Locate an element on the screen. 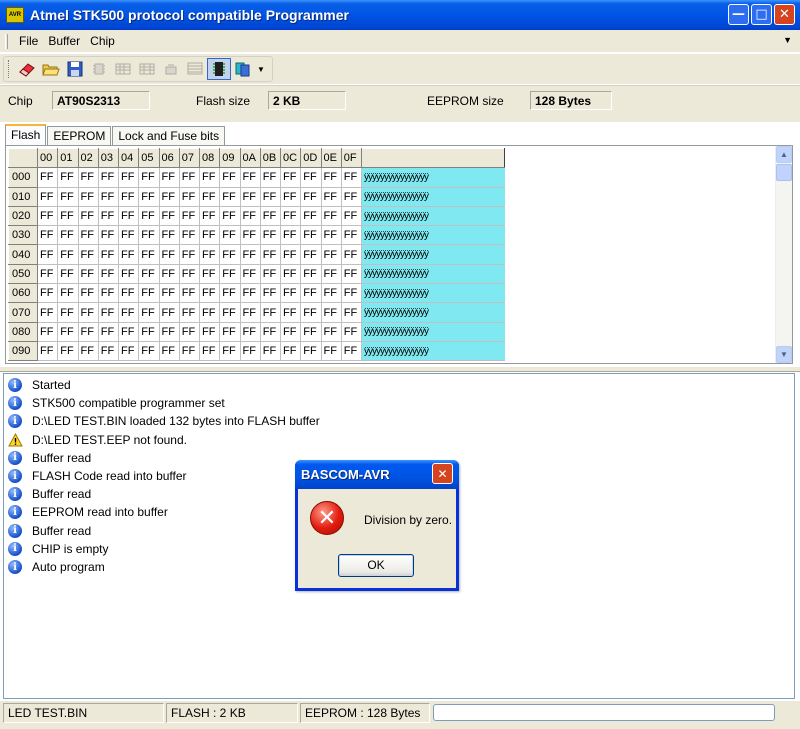 The width and height of the screenshot is (800, 729). column-header: 01 is located at coordinates (68, 158).